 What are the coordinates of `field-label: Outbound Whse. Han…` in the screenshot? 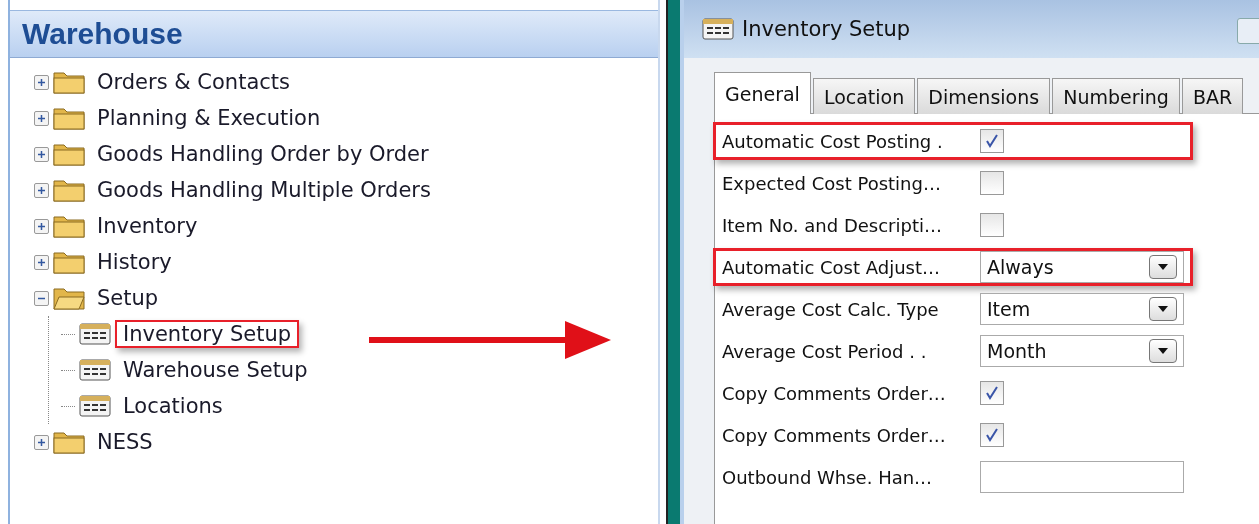 It's located at (828, 477).